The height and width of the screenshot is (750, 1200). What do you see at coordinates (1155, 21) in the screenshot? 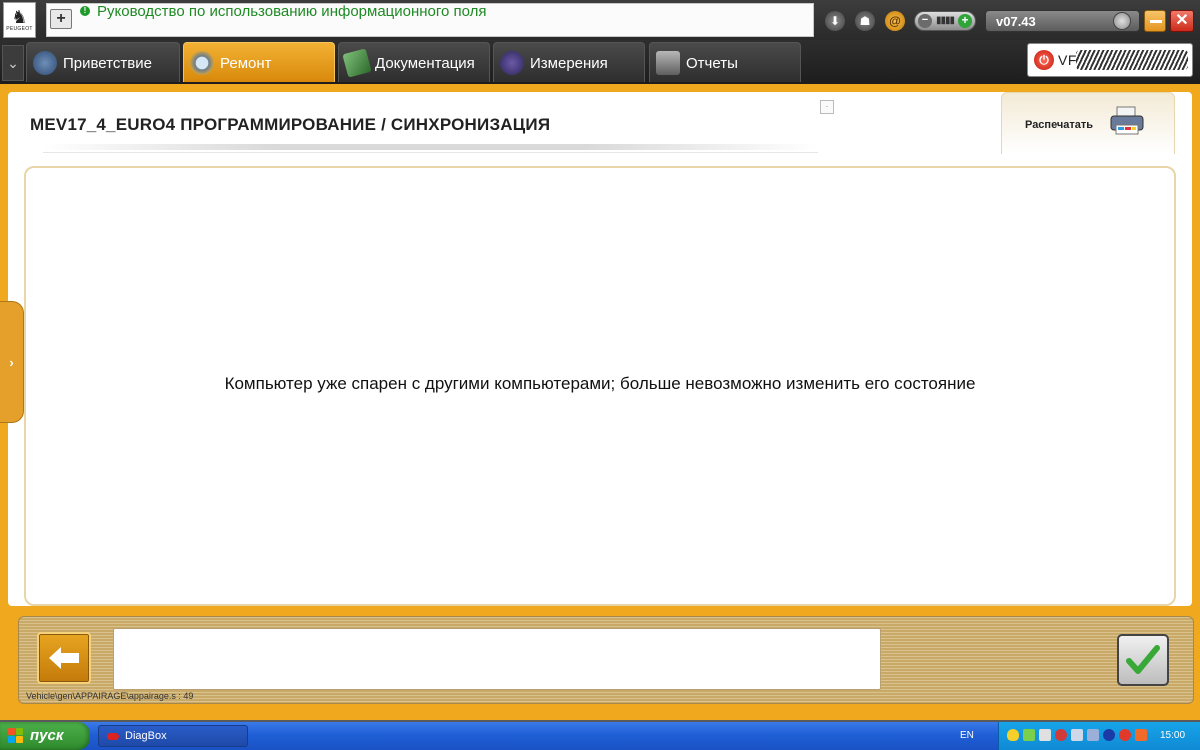
I see `minimize-button` at bounding box center [1155, 21].